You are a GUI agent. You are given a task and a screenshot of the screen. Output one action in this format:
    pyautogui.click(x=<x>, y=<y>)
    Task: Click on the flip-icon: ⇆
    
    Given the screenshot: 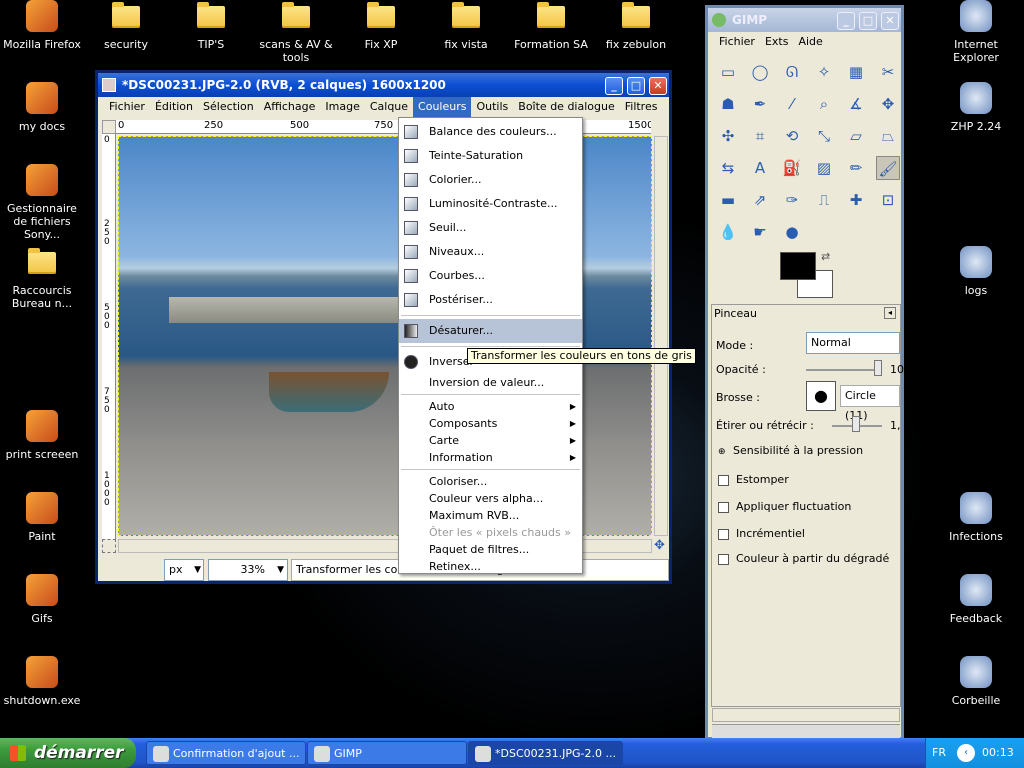 What is the action you would take?
    pyautogui.click(x=728, y=168)
    